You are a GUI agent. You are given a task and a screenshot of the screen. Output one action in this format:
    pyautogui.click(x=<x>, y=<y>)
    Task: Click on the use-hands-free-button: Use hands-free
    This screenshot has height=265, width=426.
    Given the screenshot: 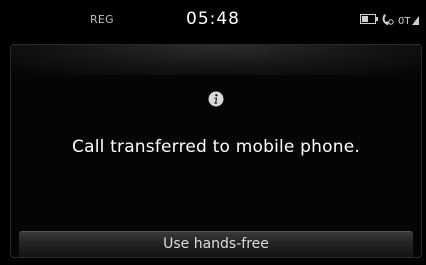 What is the action you would take?
    pyautogui.click(x=216, y=244)
    